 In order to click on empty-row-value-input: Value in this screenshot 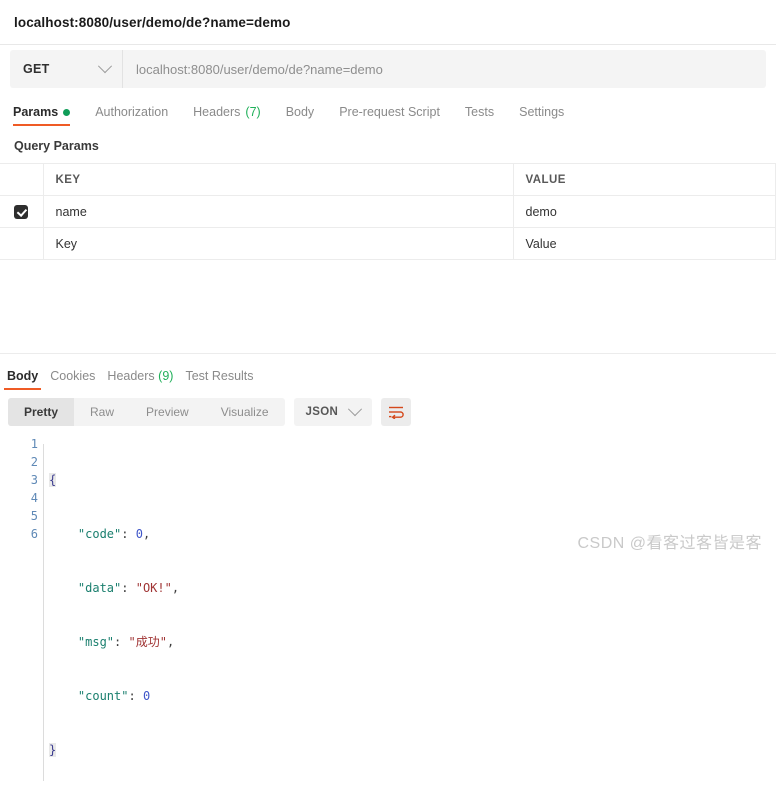, I will do `click(644, 243)`.